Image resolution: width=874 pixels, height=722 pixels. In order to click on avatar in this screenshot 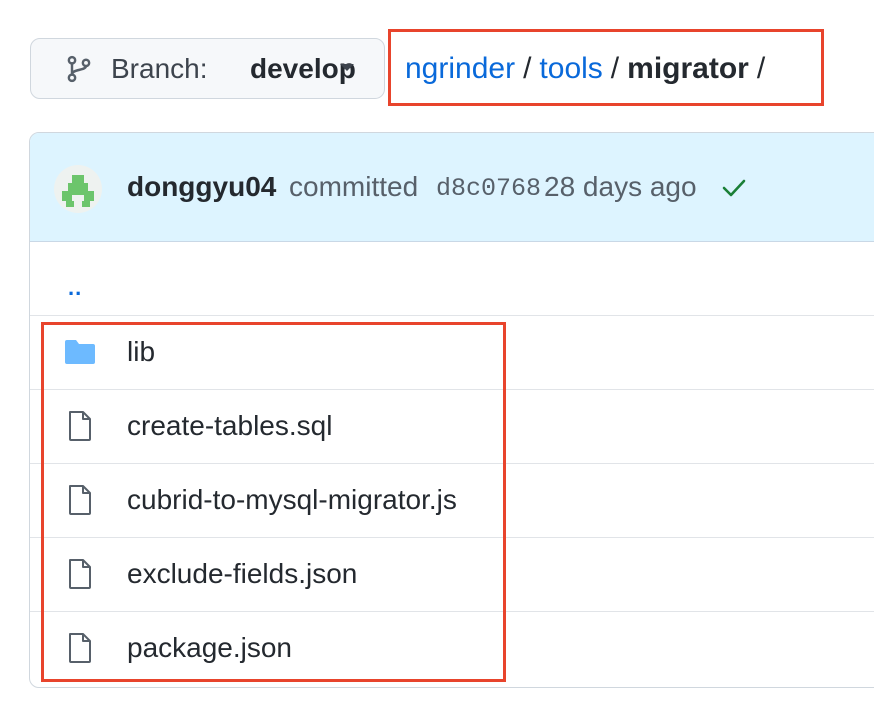, I will do `click(78, 189)`.